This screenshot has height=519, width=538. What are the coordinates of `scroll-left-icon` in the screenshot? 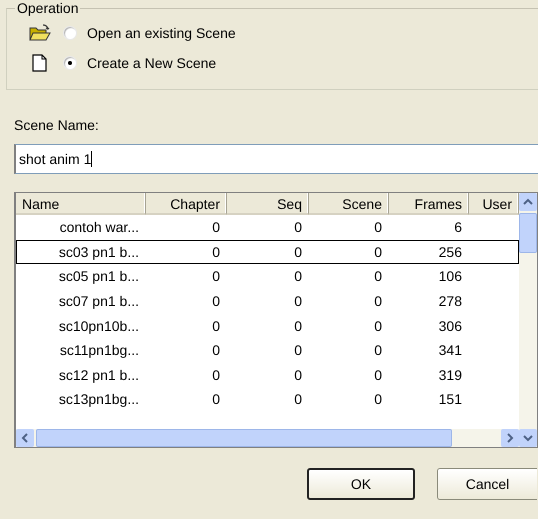 It's located at (25, 438).